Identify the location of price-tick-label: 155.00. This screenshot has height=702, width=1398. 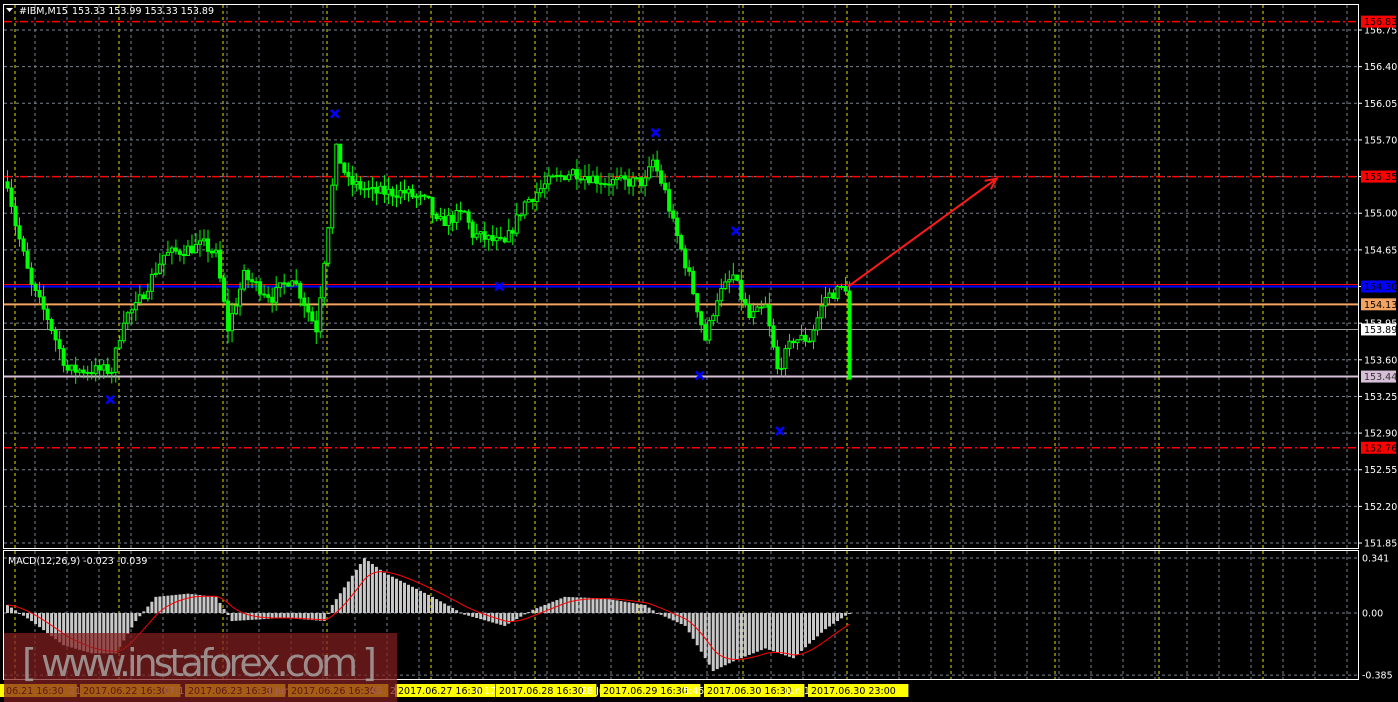
(1380, 214).